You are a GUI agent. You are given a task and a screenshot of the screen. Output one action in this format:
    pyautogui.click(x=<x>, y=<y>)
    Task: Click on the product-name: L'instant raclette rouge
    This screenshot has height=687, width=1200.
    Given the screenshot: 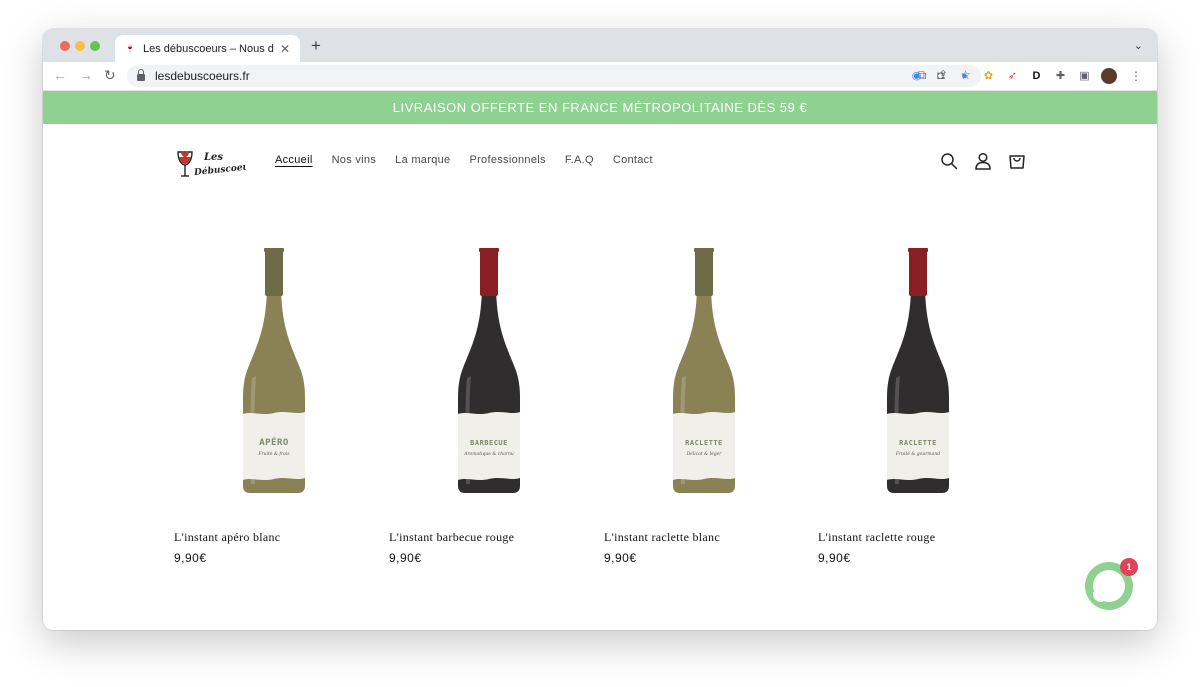 What is the action you would take?
    pyautogui.click(x=876, y=537)
    